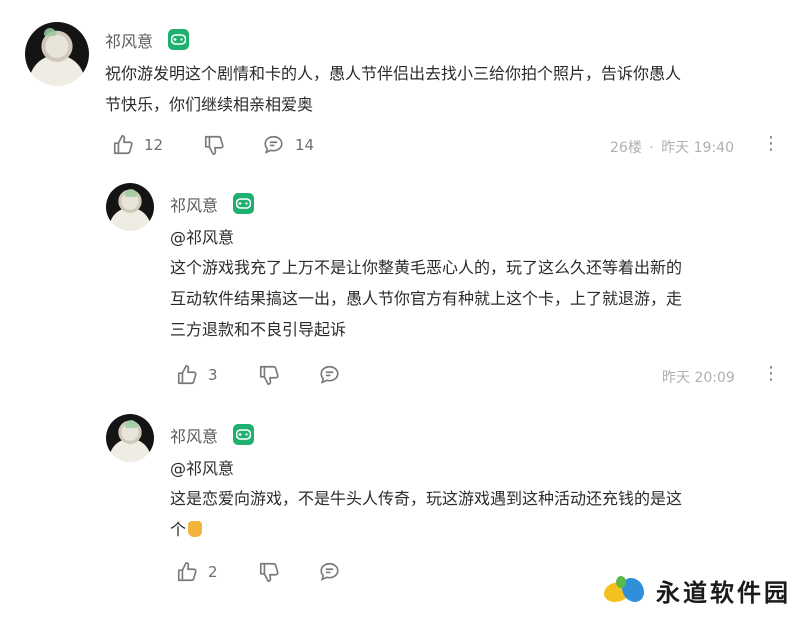 The width and height of the screenshot is (800, 617). Describe the element at coordinates (137, 145) in the screenshot. I see `like-button: 12` at that location.